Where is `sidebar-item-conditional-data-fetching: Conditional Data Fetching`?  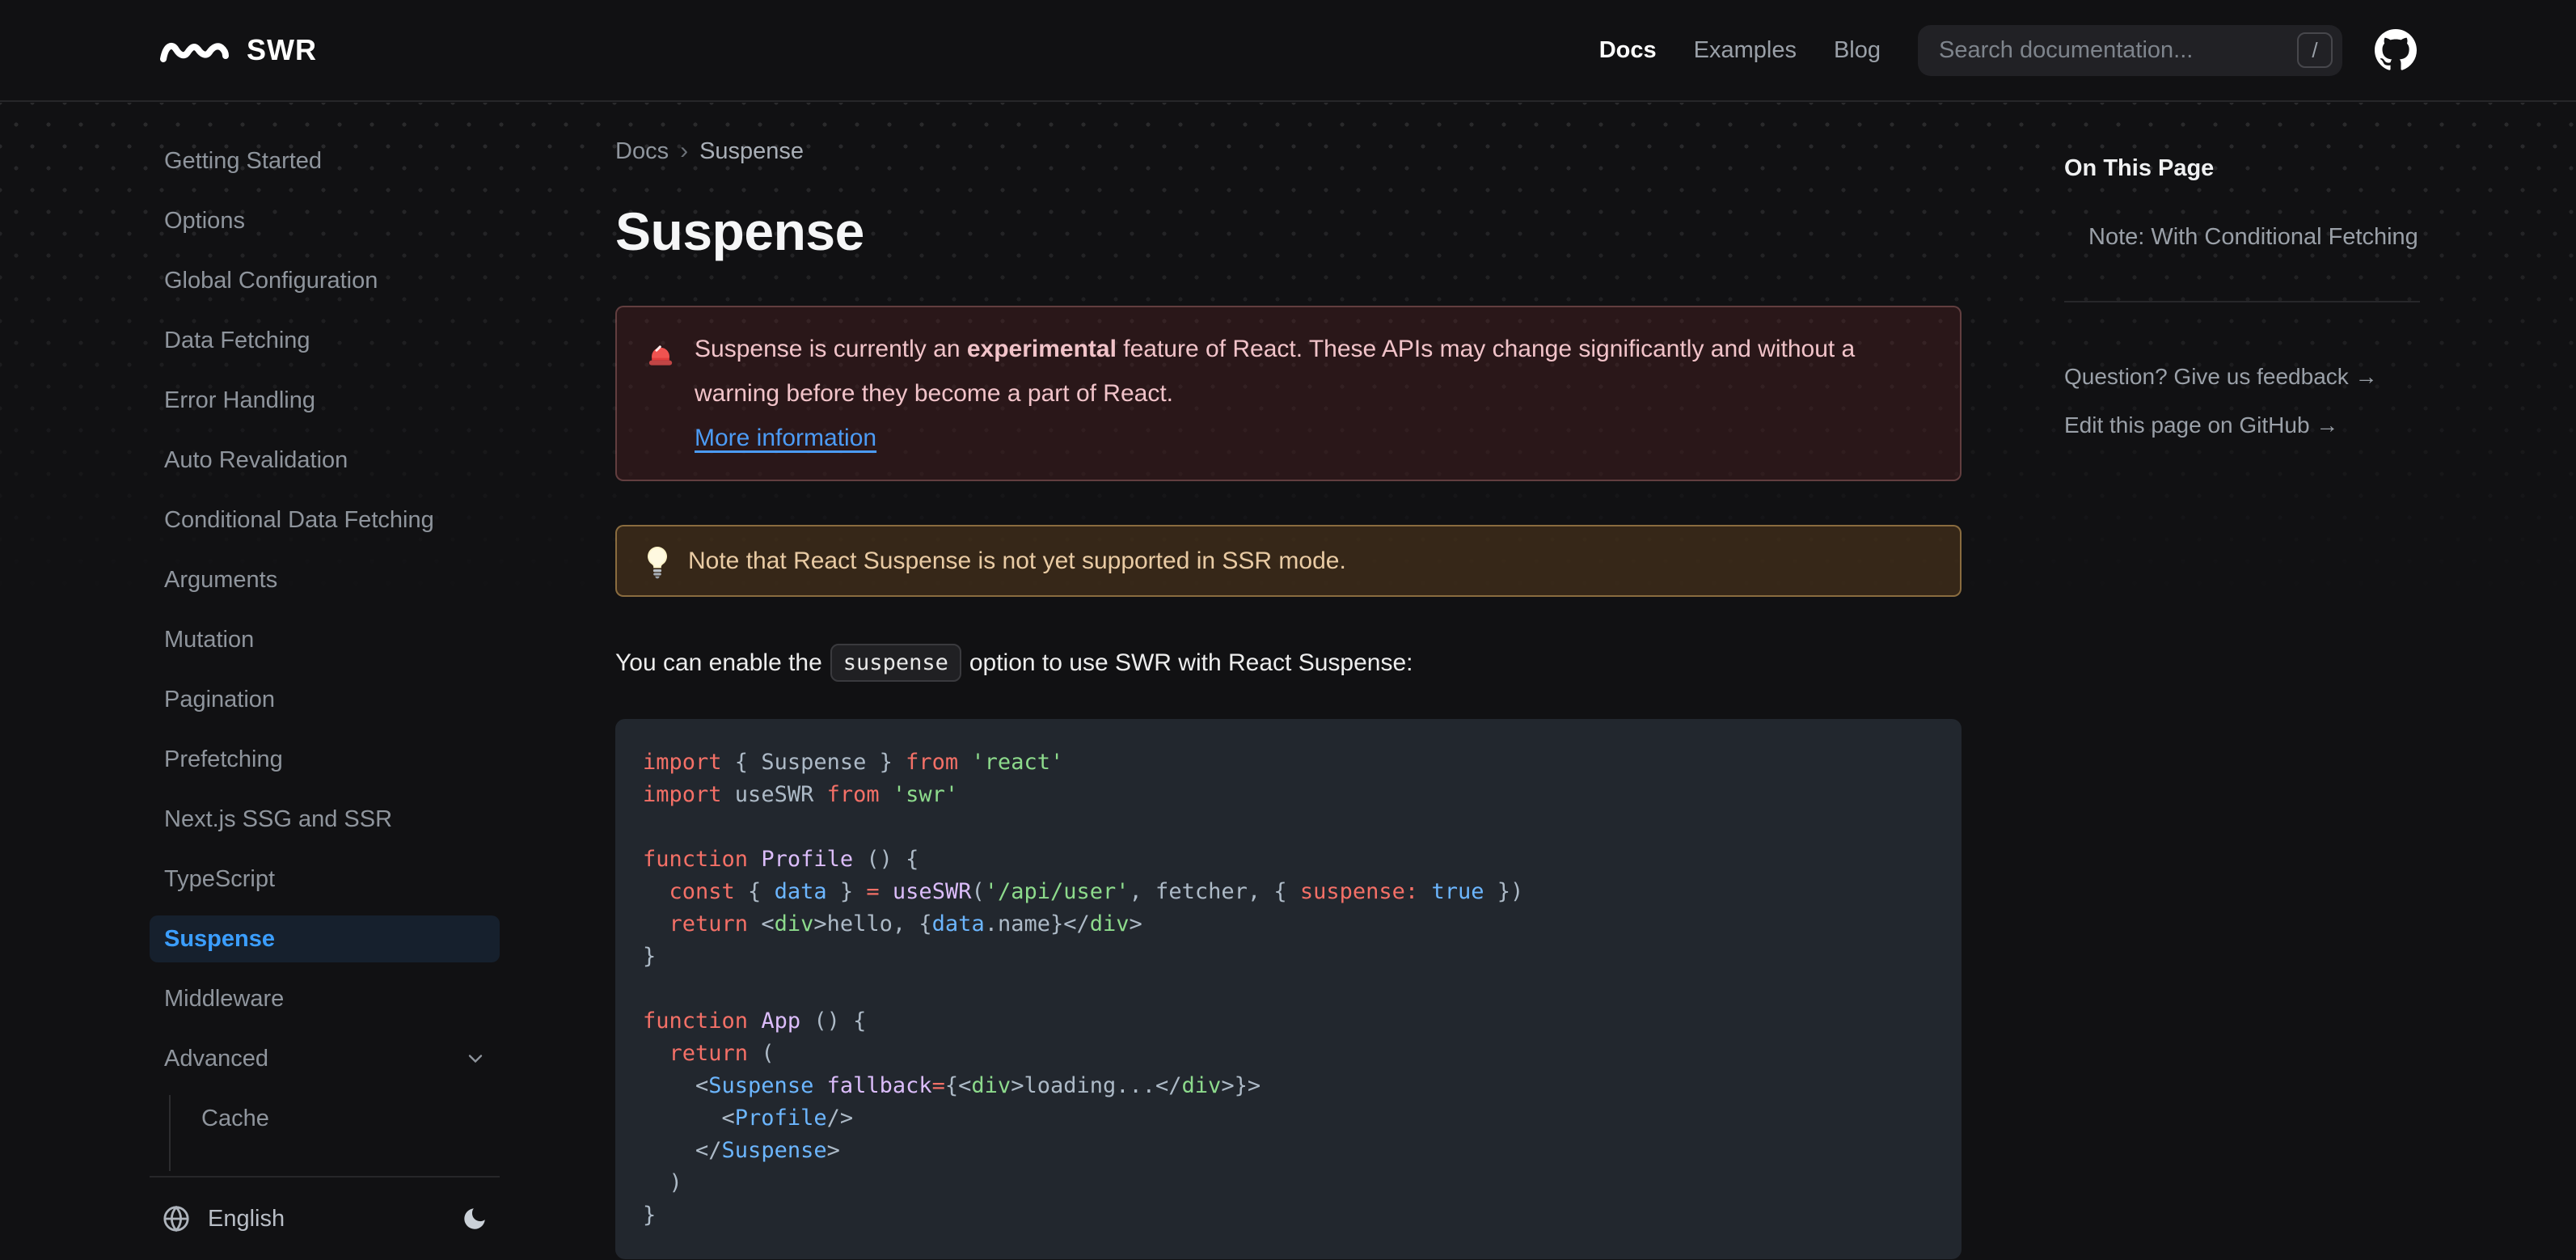 sidebar-item-conditional-data-fetching: Conditional Data Fetching is located at coordinates (325, 520).